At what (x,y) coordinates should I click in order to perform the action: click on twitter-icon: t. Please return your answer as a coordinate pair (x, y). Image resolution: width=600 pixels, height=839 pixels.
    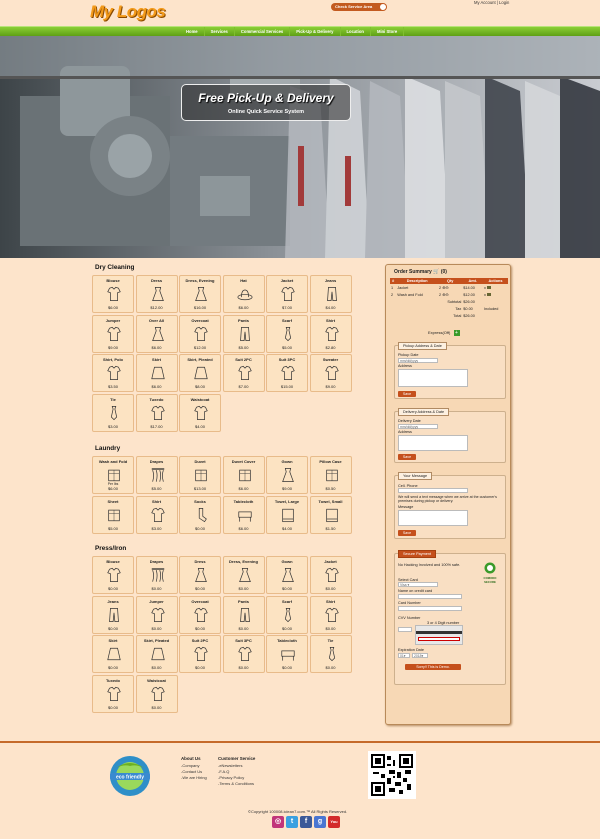
    Looking at the image, I should click on (292, 822).